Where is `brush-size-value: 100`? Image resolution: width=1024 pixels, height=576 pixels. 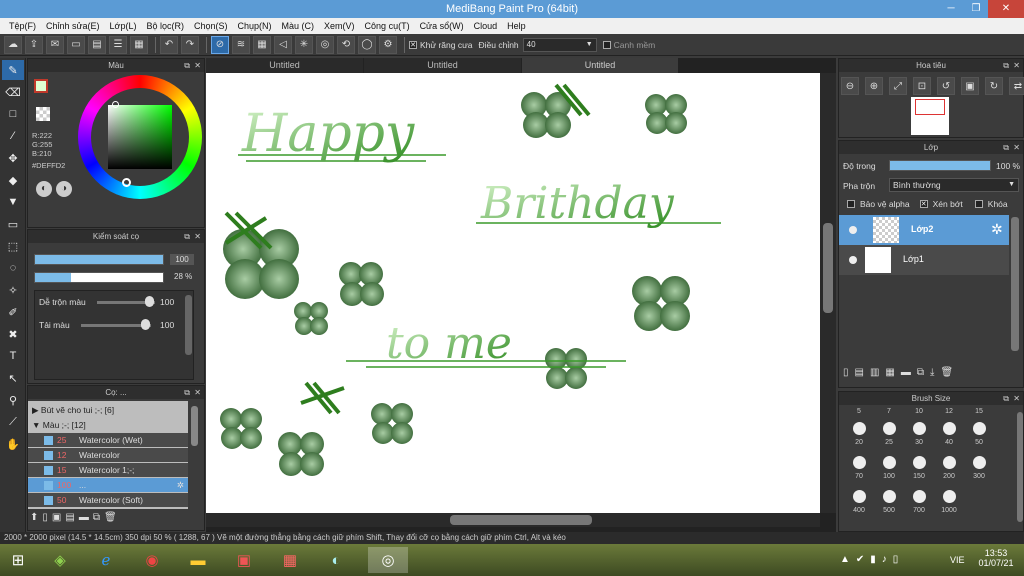
brush-size-value: 100 is located at coordinates (182, 259).